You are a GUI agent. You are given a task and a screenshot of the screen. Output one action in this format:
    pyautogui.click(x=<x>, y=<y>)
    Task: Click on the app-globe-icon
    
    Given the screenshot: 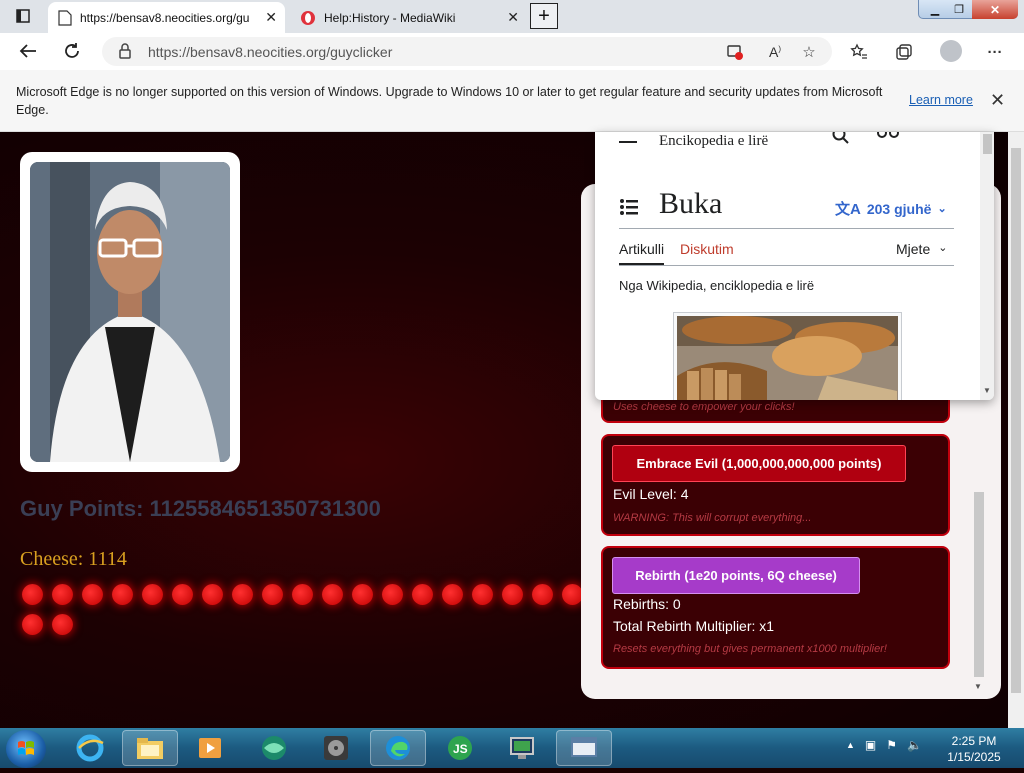 What is the action you would take?
    pyautogui.click(x=274, y=748)
    